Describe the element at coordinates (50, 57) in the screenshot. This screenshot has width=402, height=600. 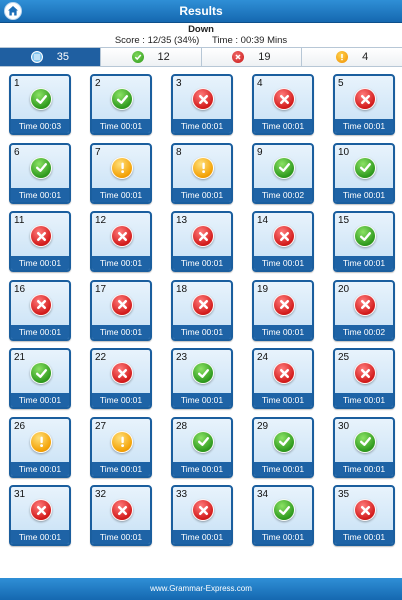
I see `tab-total: 35` at that location.